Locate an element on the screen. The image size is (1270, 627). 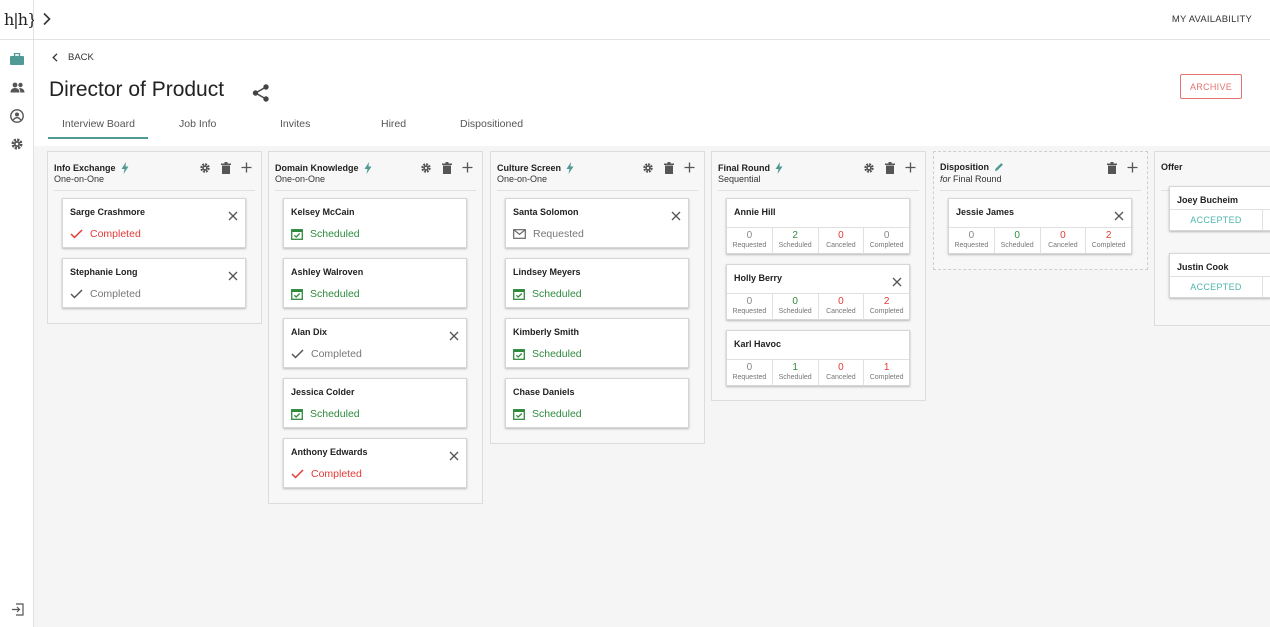
candidate-card: Santa Solomon Requested is located at coordinates (597, 223).